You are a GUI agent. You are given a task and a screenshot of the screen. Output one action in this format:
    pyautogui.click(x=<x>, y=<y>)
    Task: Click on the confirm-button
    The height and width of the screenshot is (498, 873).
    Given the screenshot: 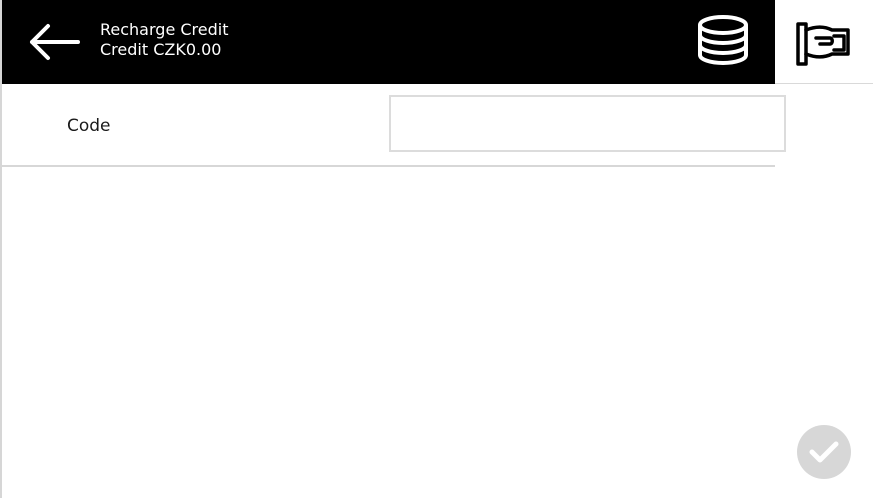 What is the action you would take?
    pyautogui.click(x=824, y=452)
    